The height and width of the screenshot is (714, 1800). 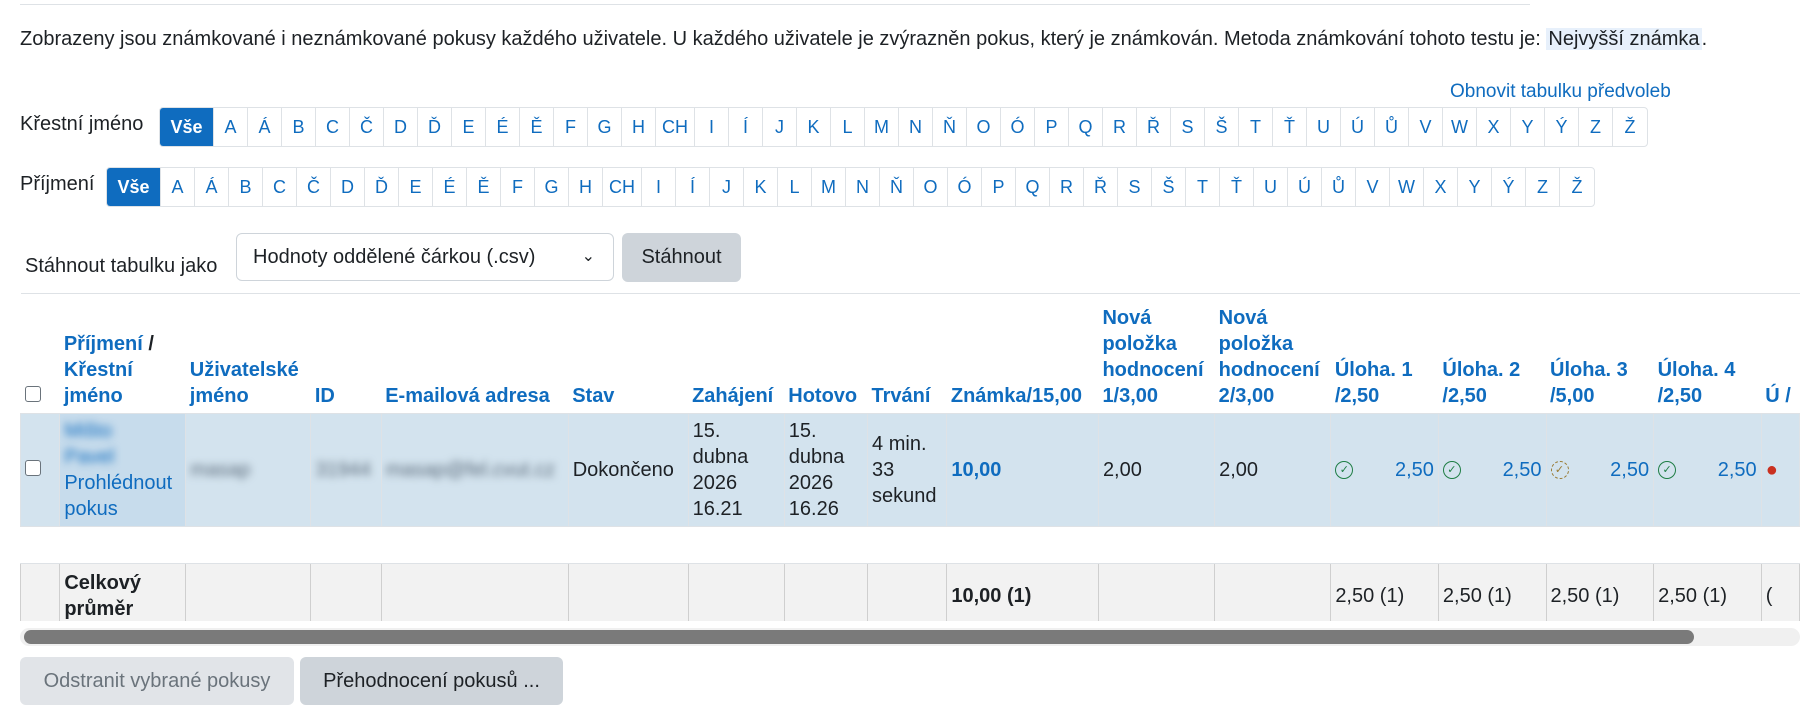 What do you see at coordinates (1237, 187) in the screenshot?
I see `lastname-initial-letter: Ť` at bounding box center [1237, 187].